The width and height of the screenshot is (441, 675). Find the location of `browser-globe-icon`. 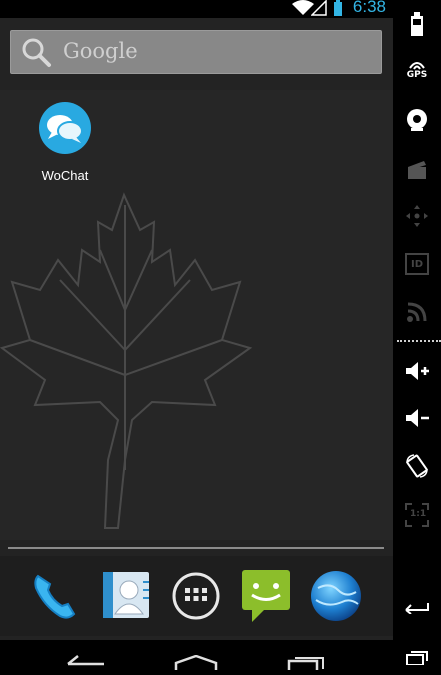

browser-globe-icon is located at coordinates (336, 596).